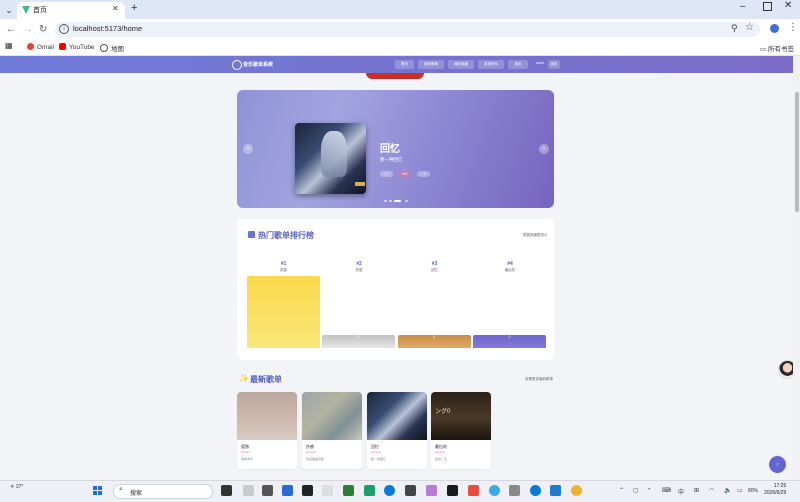  Describe the element at coordinates (45, 47) in the screenshot. I see `bookmark-label: Gmail` at that location.